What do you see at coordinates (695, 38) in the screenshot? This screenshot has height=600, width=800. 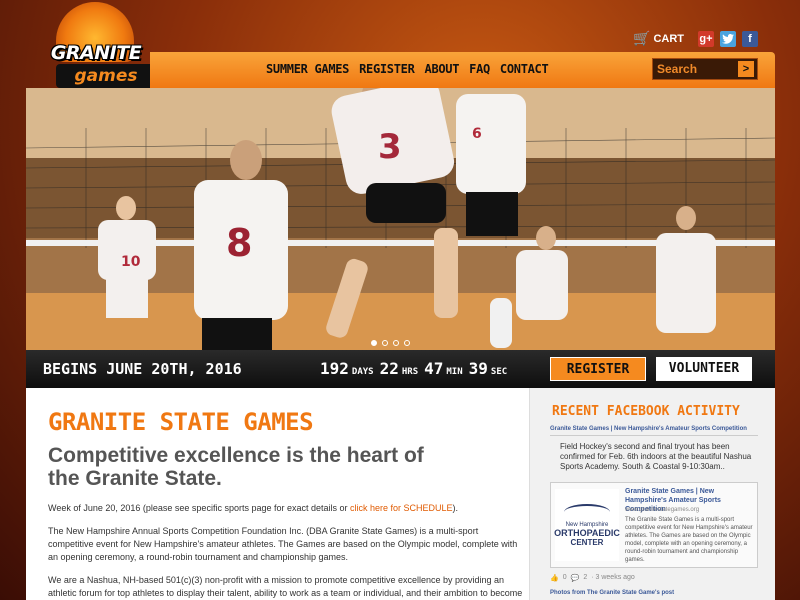 I see `header-social: 🛒 CART g+ f` at bounding box center [695, 38].